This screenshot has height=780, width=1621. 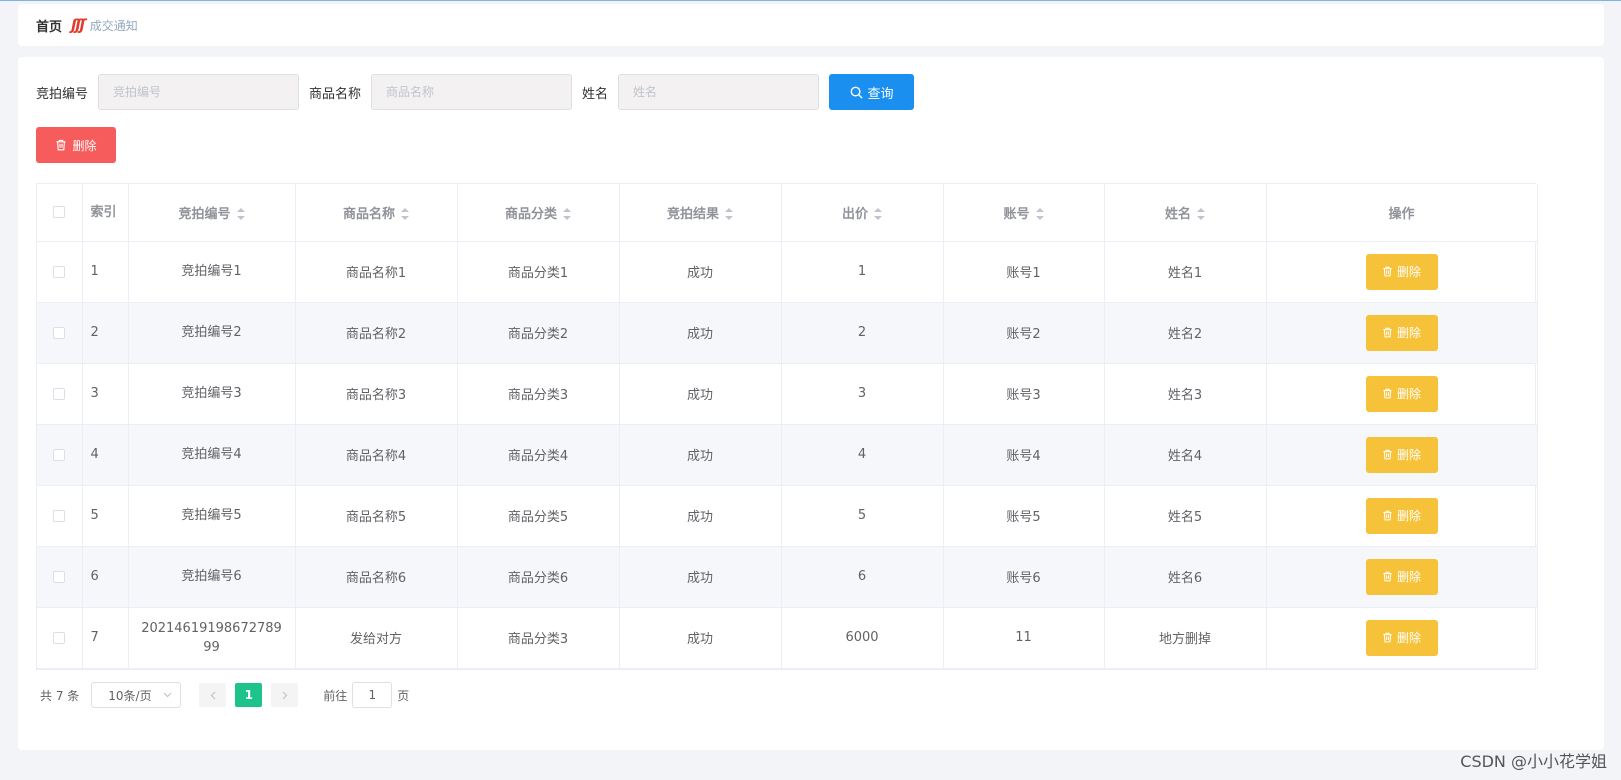 What do you see at coordinates (1408, 638) in the screenshot?
I see `row-delete-label: 删除` at bounding box center [1408, 638].